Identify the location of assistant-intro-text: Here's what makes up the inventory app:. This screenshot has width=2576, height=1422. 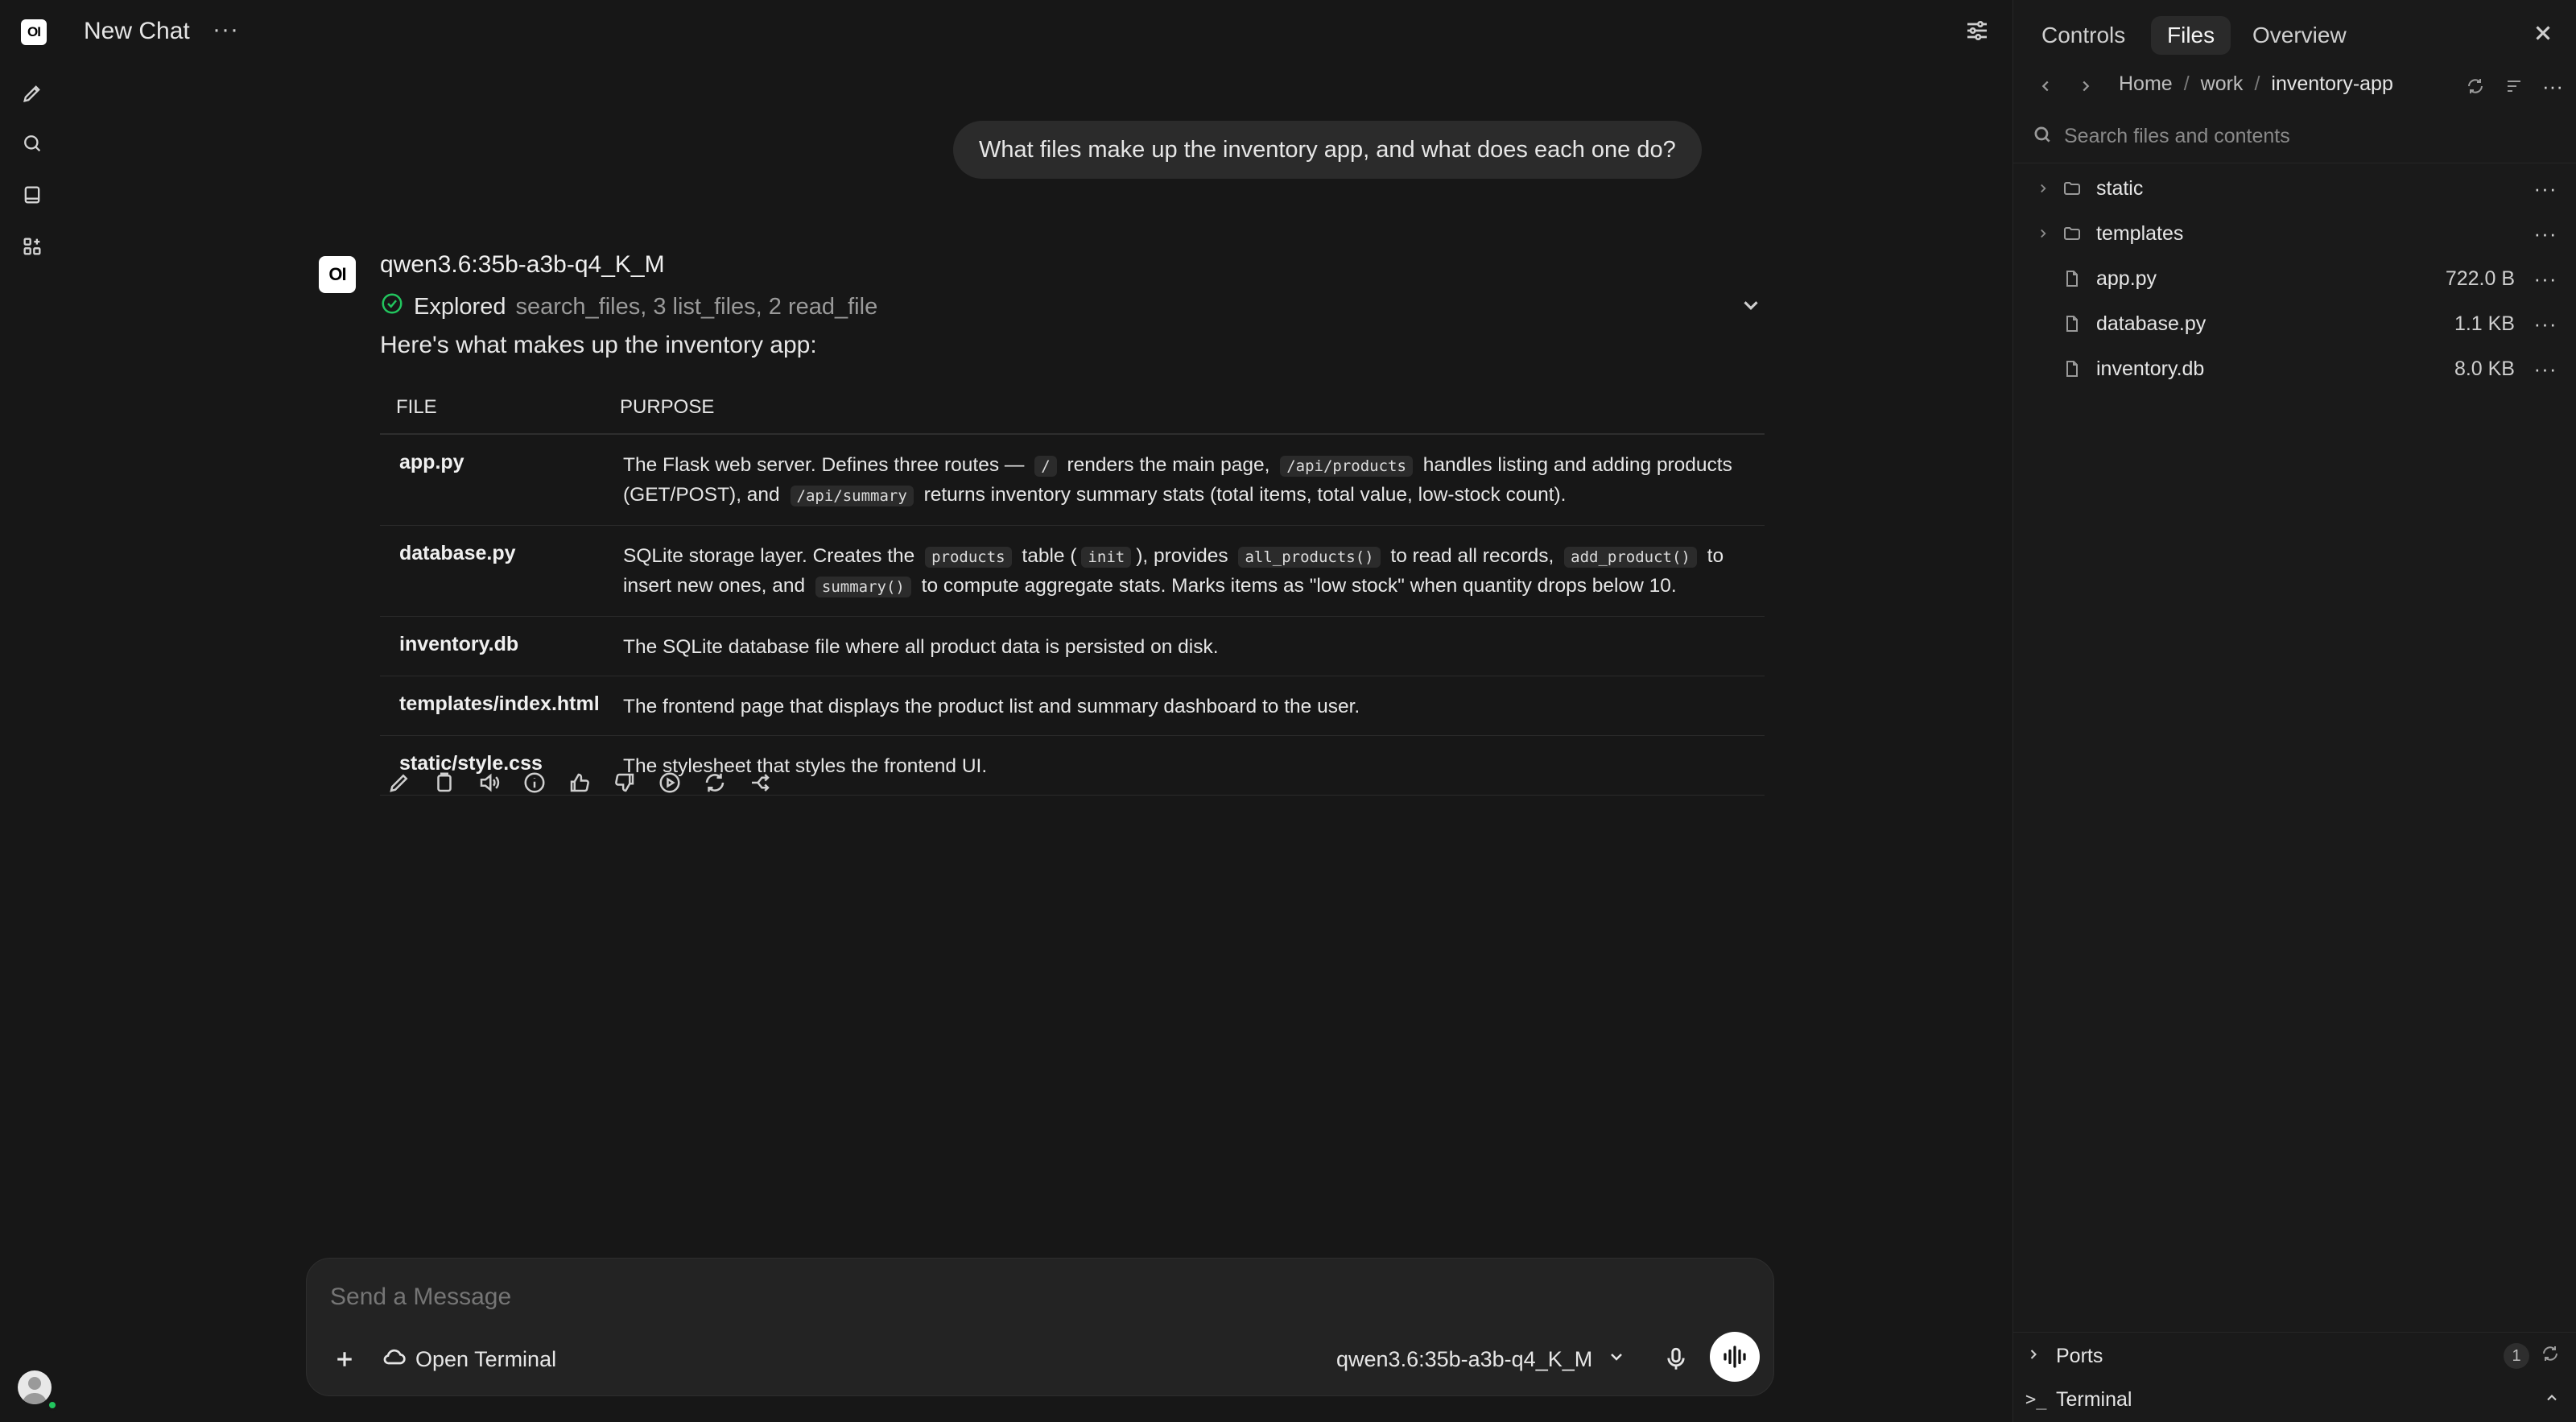
(598, 345).